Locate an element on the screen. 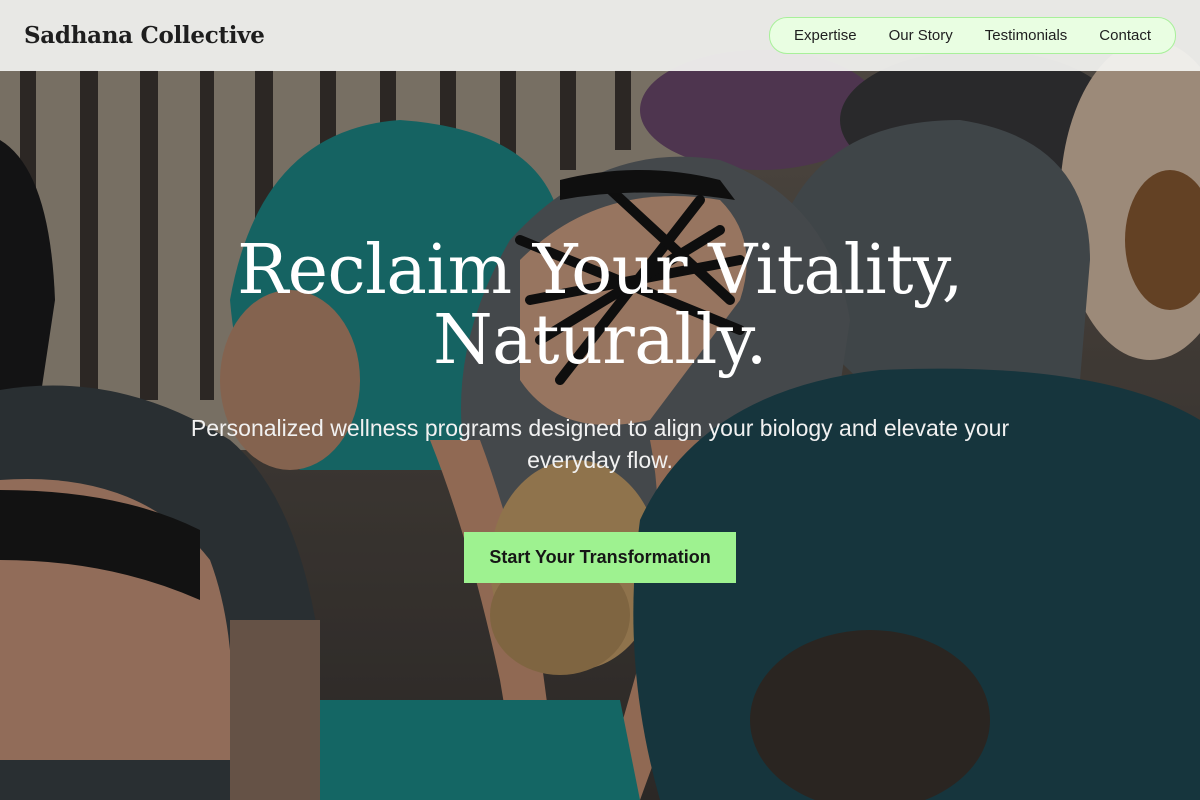 The height and width of the screenshot is (800, 1200). main-navigation: Expertise Our Story Testimonials Contact is located at coordinates (972, 35).